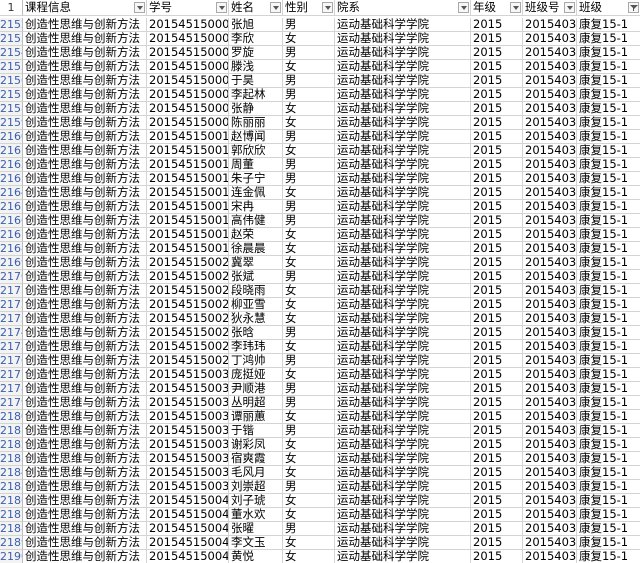 This screenshot has height=563, width=640. Describe the element at coordinates (256, 109) in the screenshot. I see `table-cell: 张静` at that location.